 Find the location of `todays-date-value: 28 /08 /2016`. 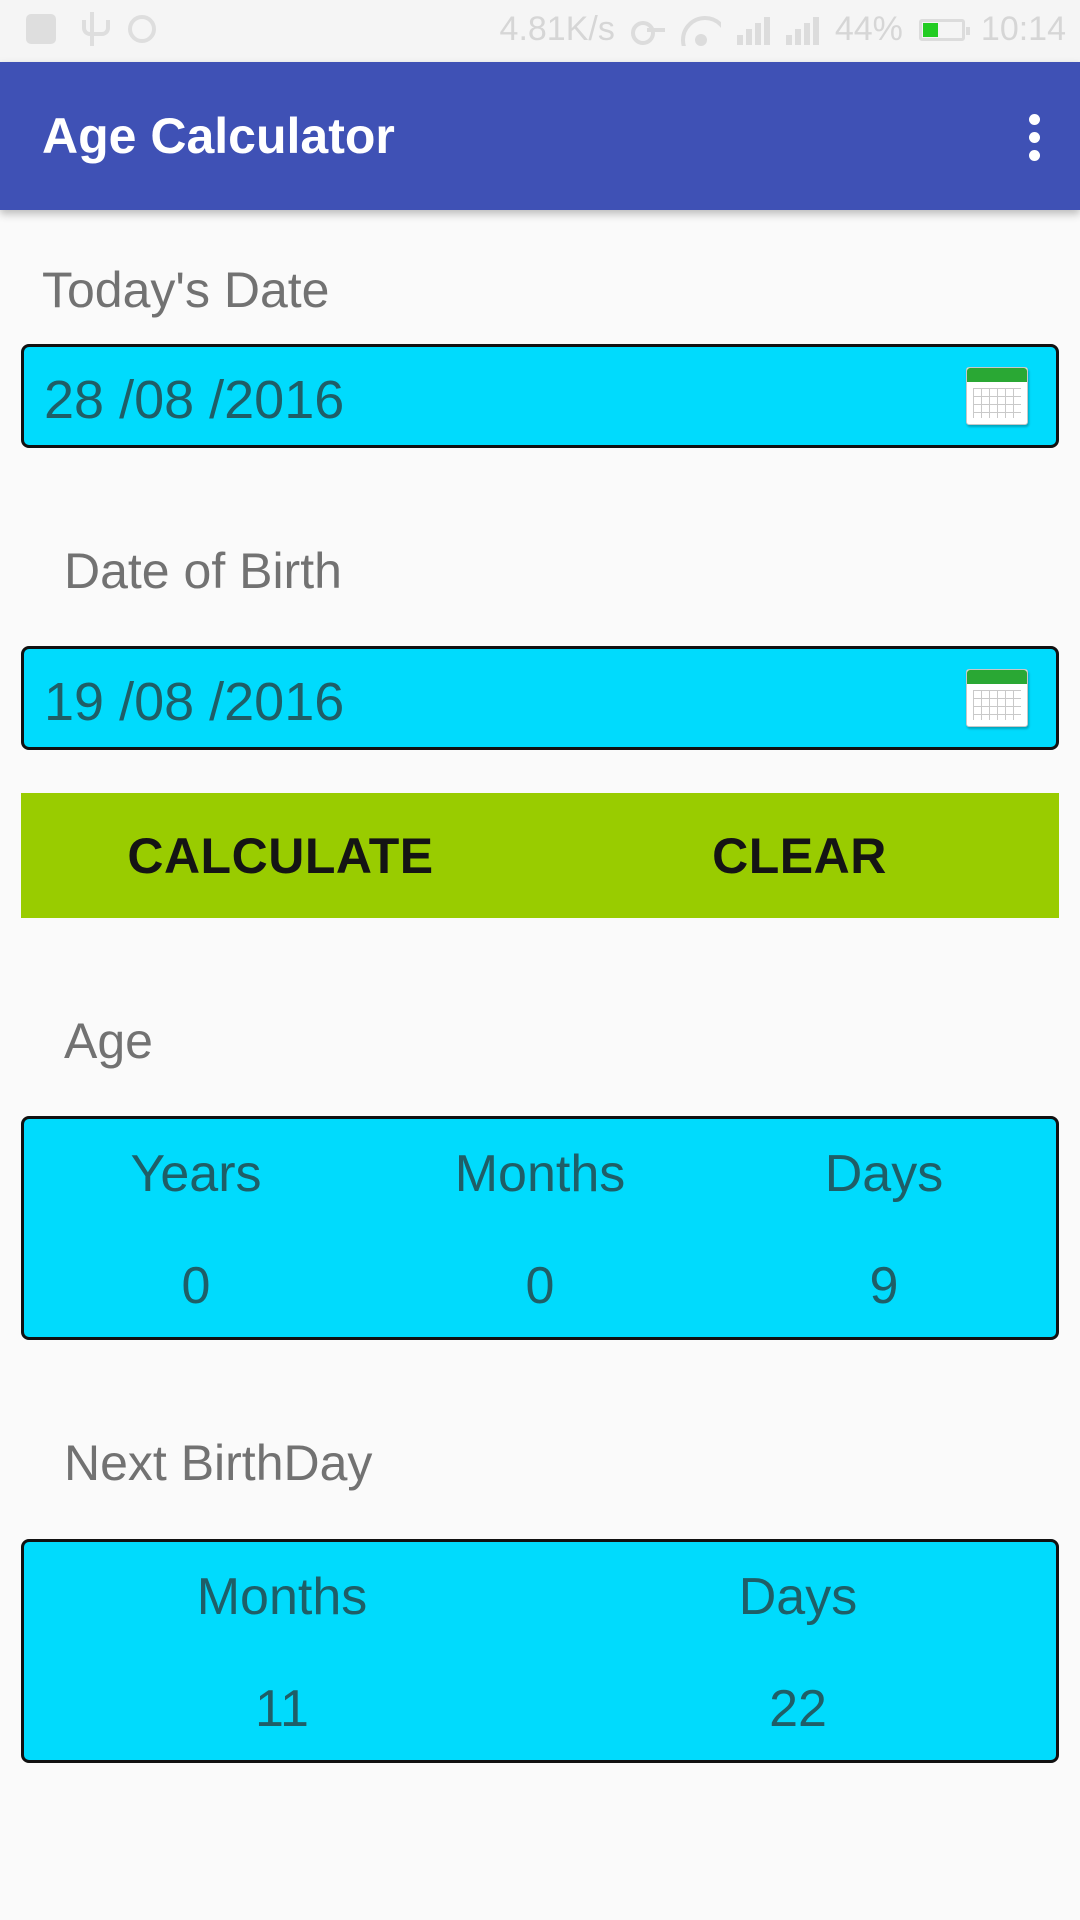

todays-date-value: 28 /08 /2016 is located at coordinates (194, 400).